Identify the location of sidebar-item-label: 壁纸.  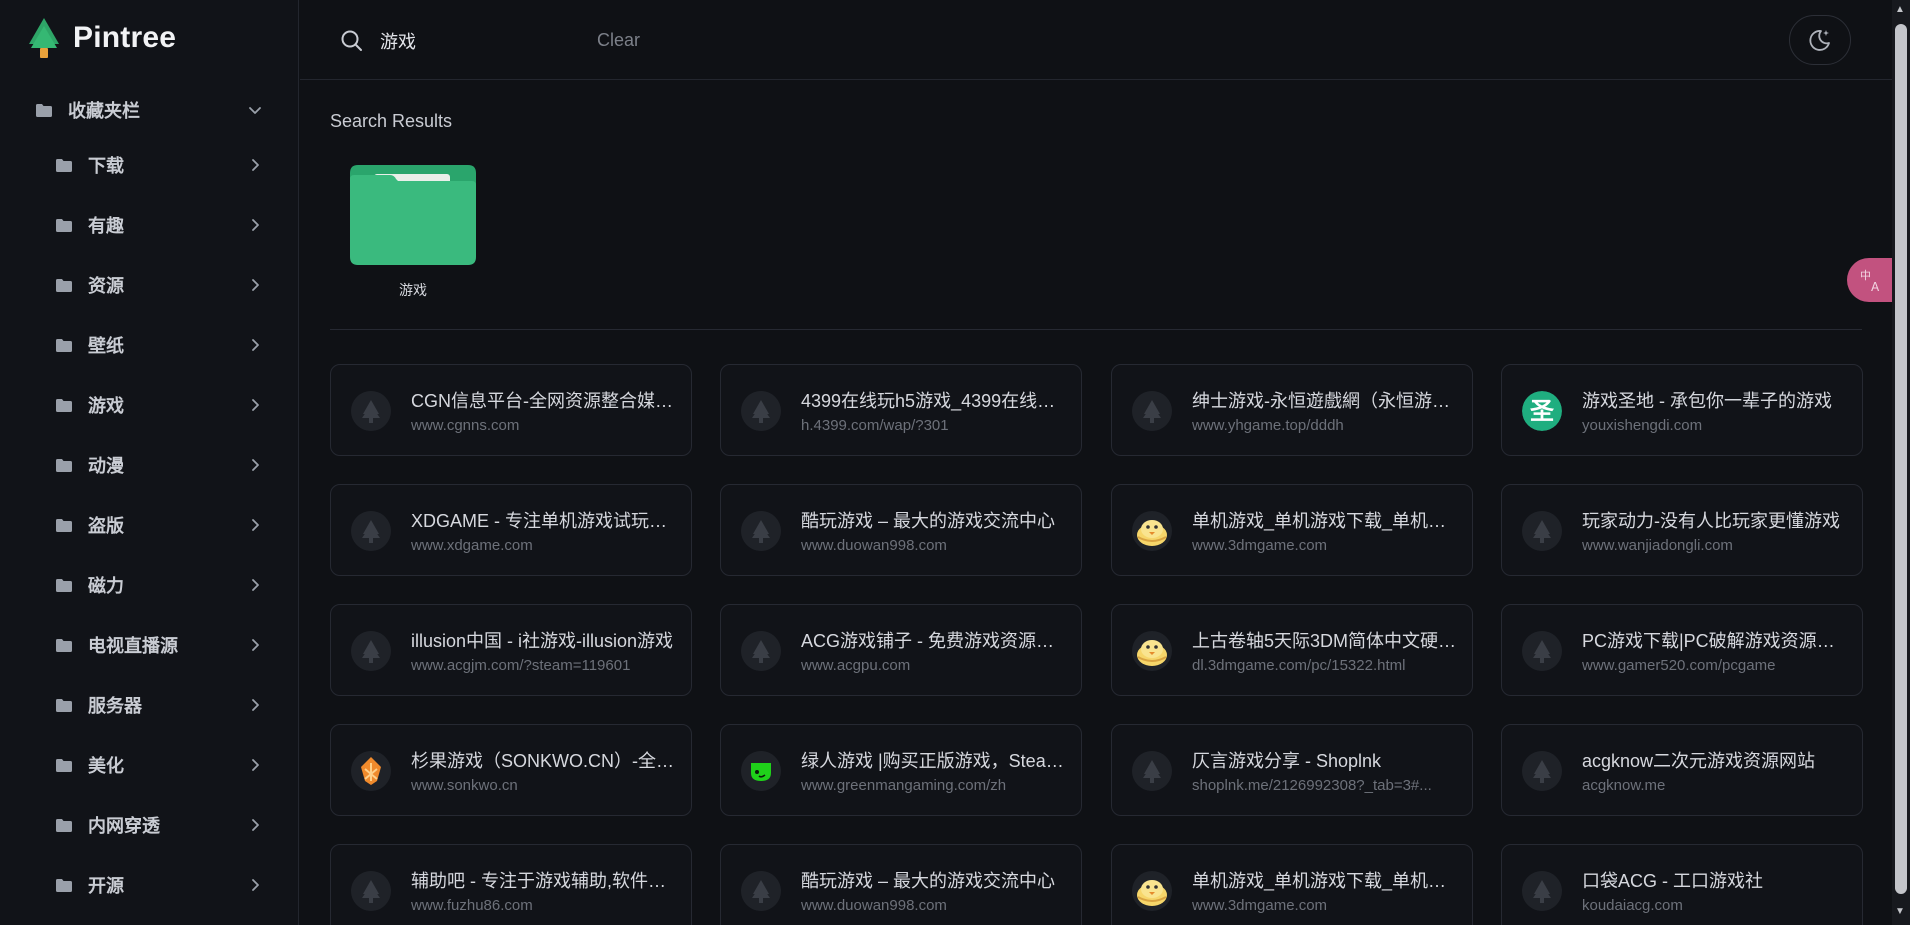
(106, 346).